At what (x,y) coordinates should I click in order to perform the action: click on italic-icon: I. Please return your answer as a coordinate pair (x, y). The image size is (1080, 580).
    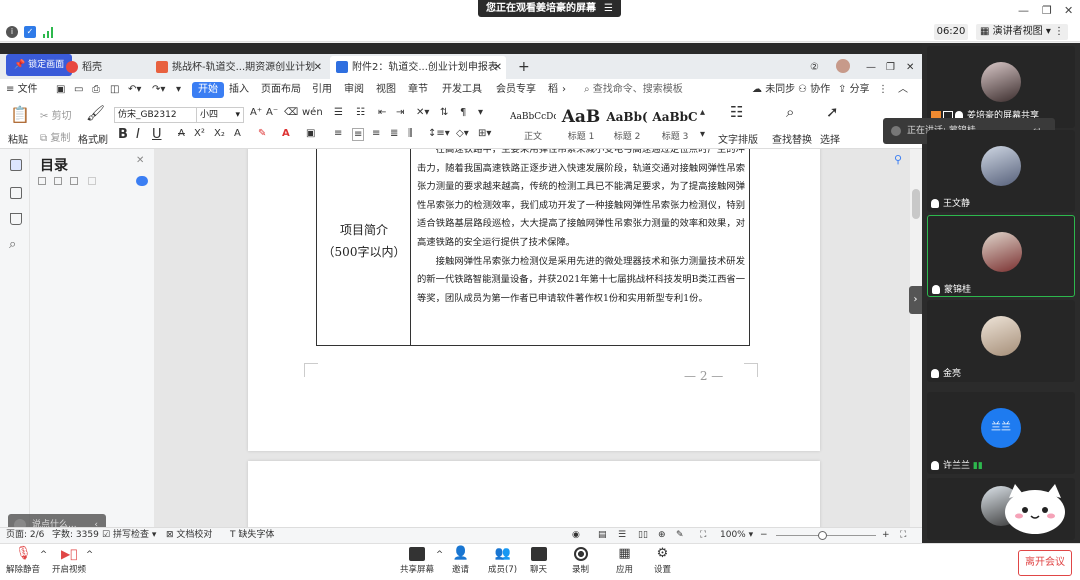
    Looking at the image, I should click on (138, 134).